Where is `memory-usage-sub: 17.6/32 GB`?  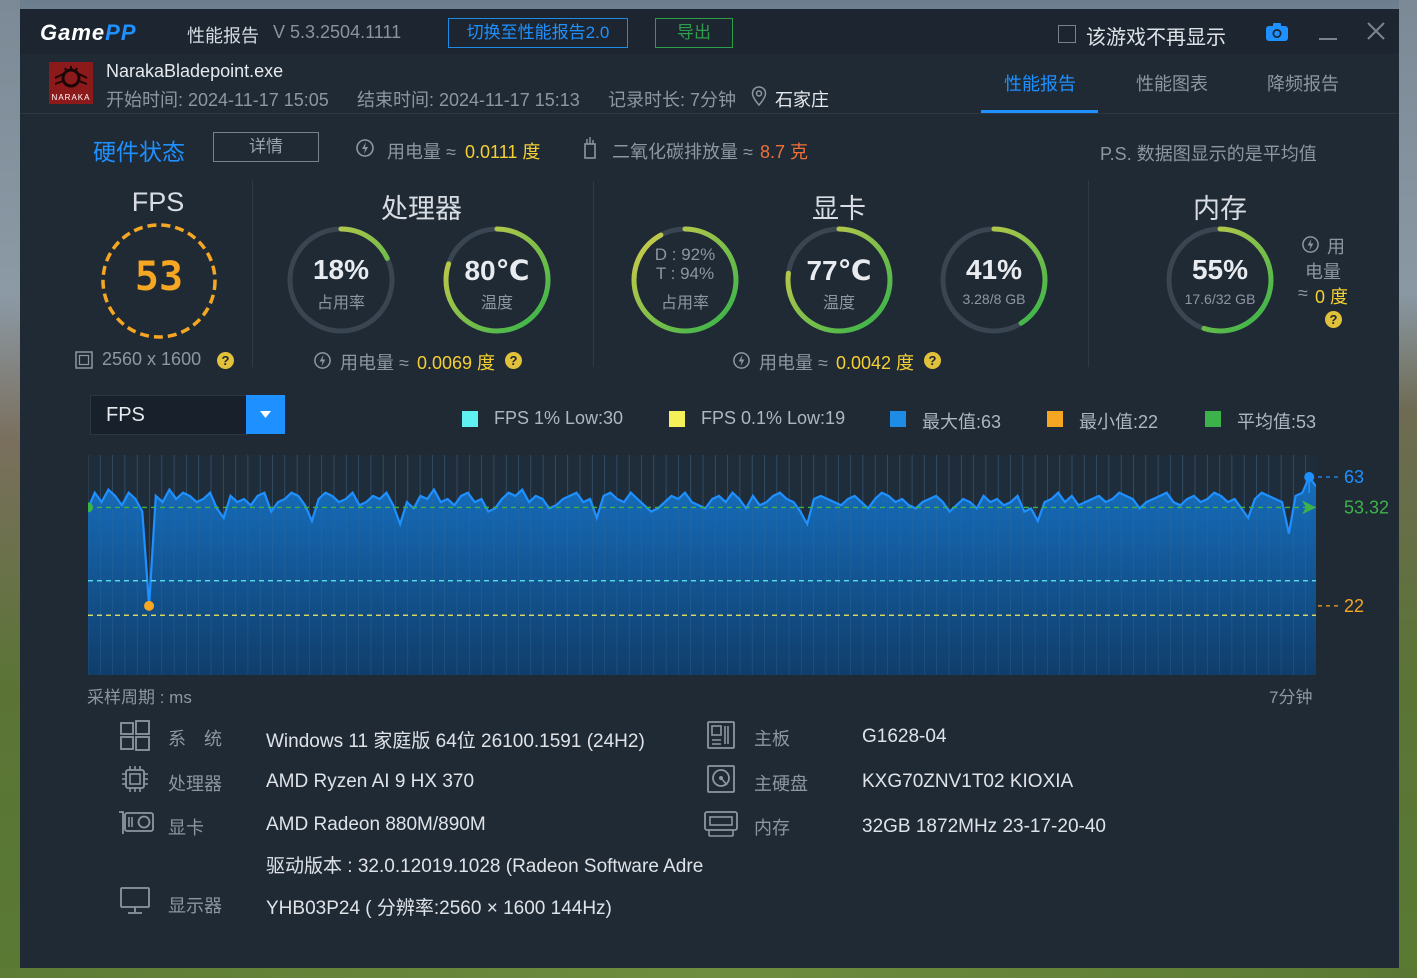
memory-usage-sub: 17.6/32 GB is located at coordinates (1220, 299).